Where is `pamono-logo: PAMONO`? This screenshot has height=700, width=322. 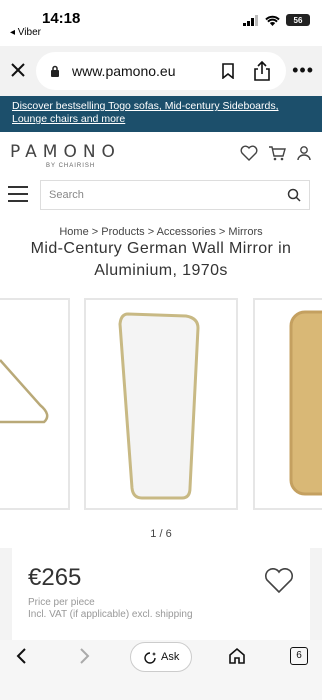 pamono-logo: PAMONO is located at coordinates (65, 152).